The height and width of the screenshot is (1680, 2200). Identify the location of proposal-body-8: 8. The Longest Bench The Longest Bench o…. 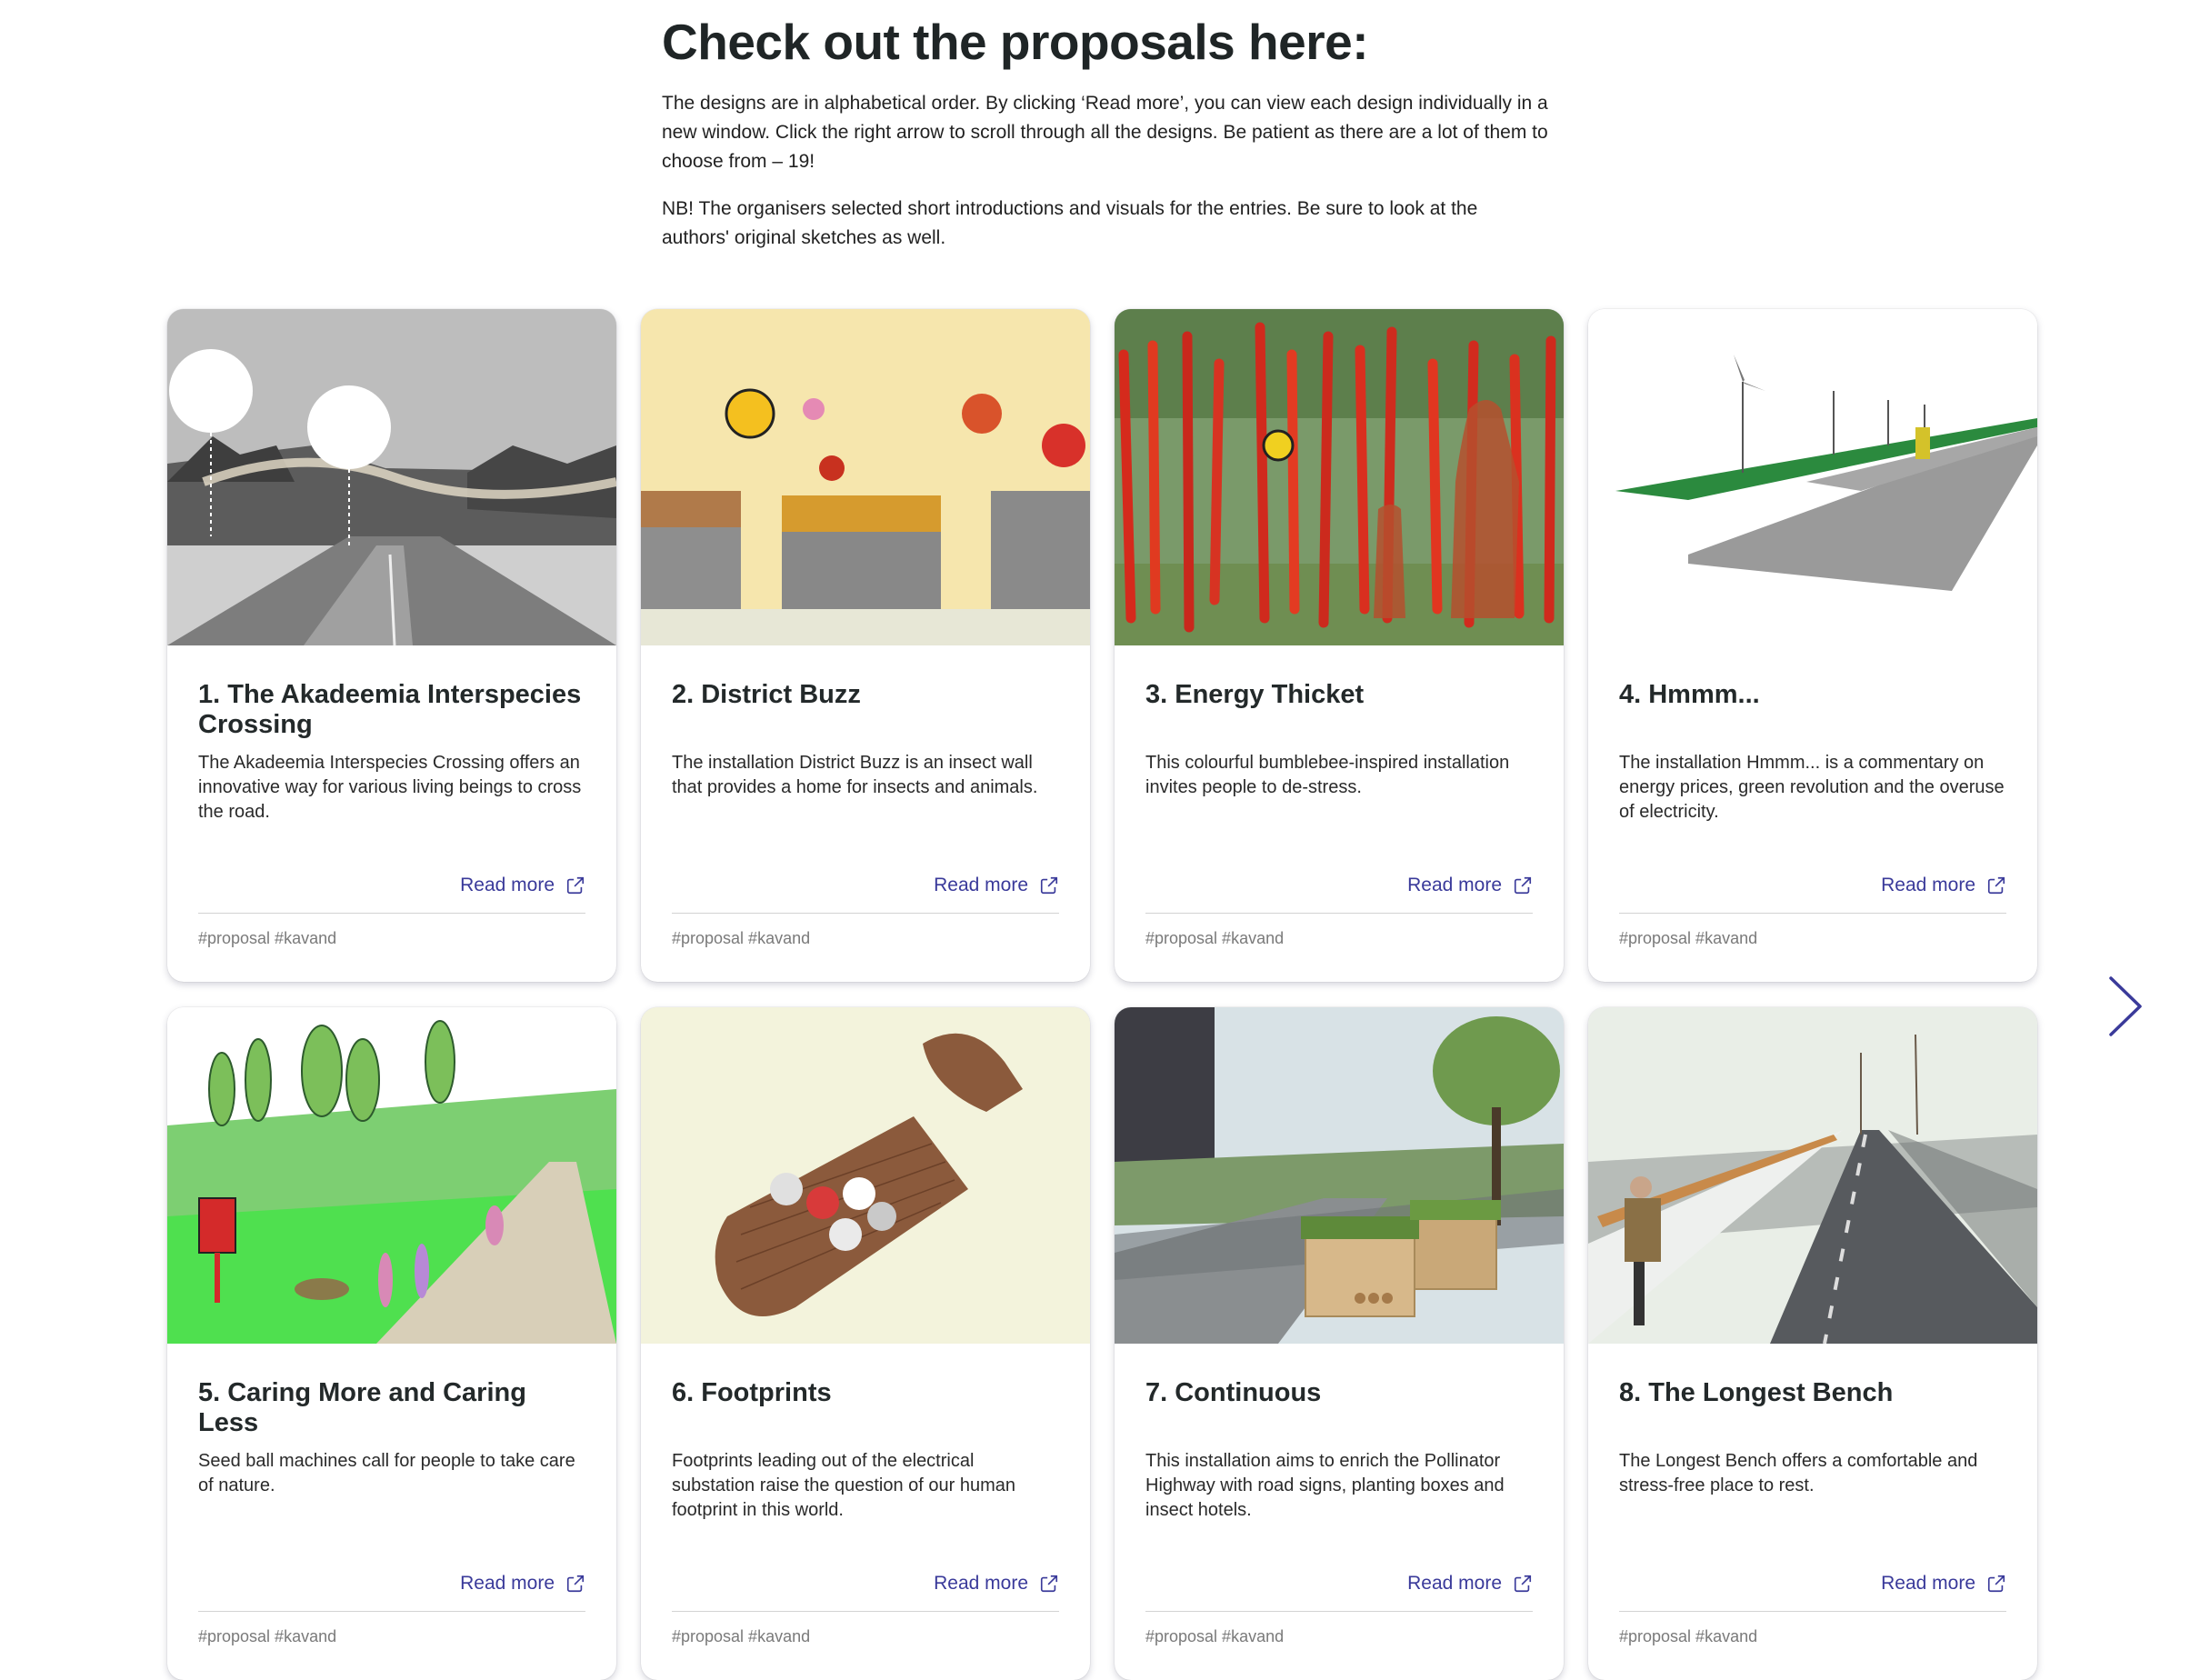
(1813, 1512).